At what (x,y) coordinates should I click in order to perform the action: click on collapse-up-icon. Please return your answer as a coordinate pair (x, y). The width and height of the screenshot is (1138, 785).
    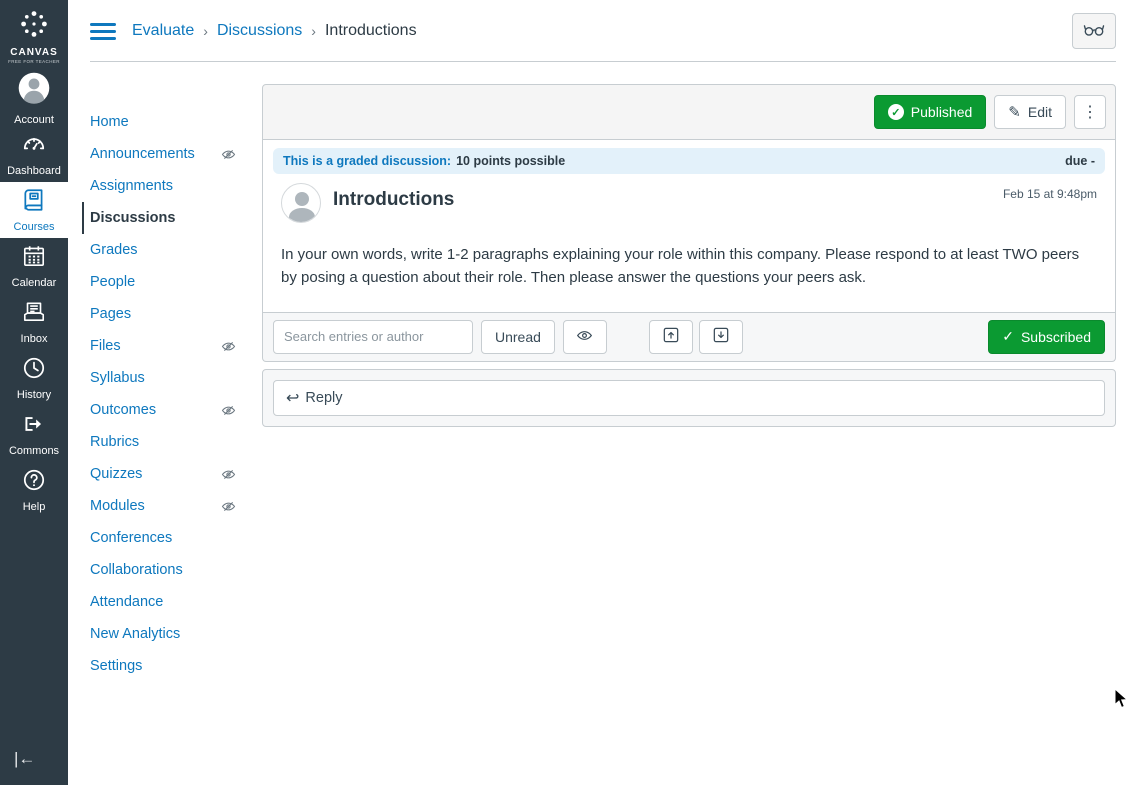
    Looking at the image, I should click on (671, 336).